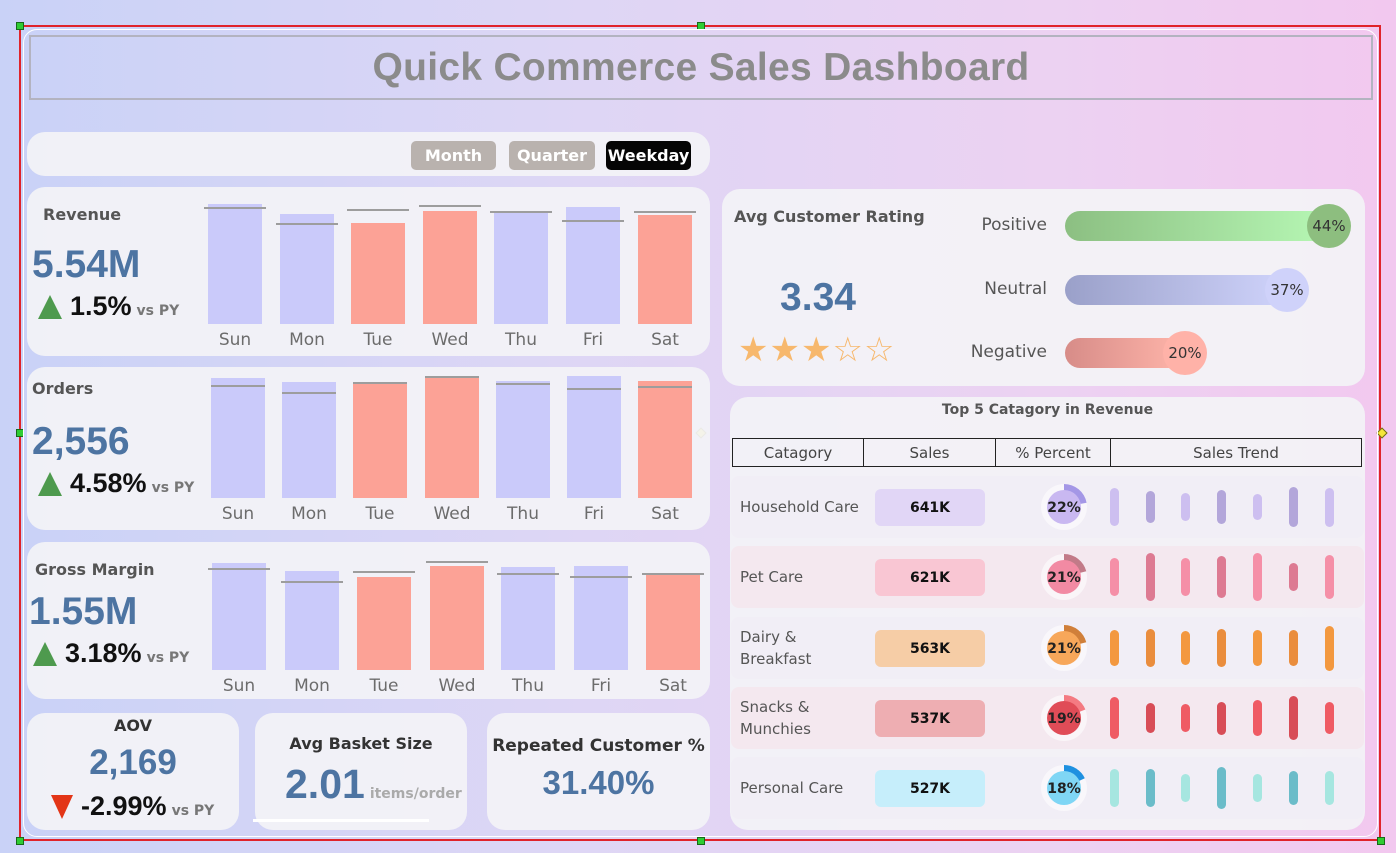 The width and height of the screenshot is (1396, 853). I want to click on category-percent-donut: 21%, so click(1064, 648).